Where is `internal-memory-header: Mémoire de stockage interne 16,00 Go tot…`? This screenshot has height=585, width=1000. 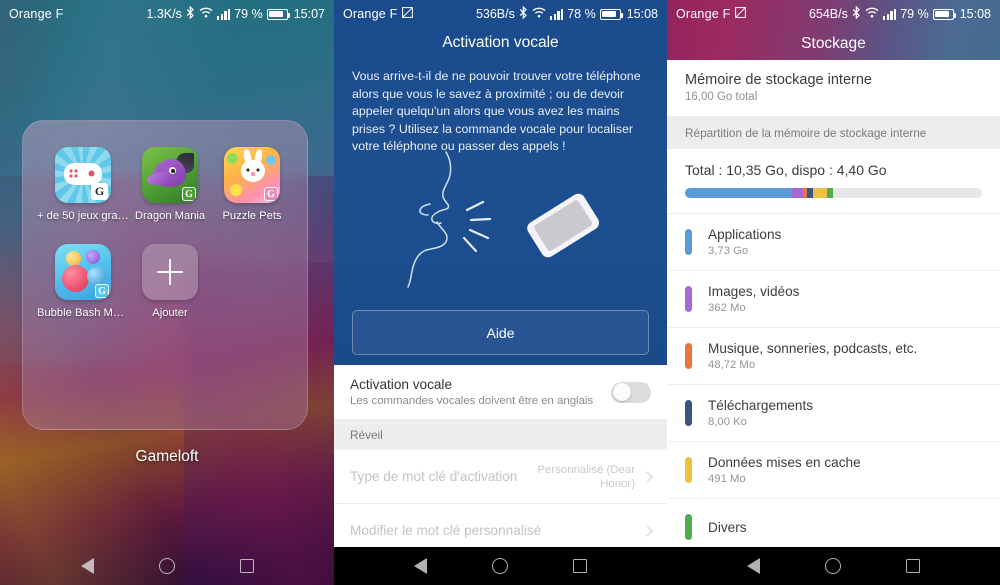
internal-memory-header: Mémoire de stockage interne 16,00 Go tot… is located at coordinates (833, 88).